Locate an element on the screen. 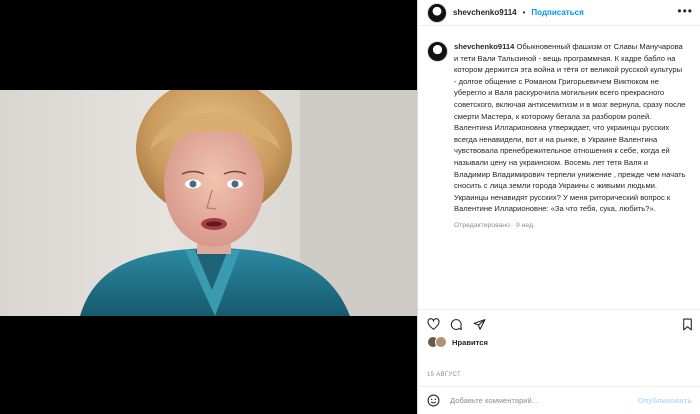  bookmark-icon is located at coordinates (687, 324).